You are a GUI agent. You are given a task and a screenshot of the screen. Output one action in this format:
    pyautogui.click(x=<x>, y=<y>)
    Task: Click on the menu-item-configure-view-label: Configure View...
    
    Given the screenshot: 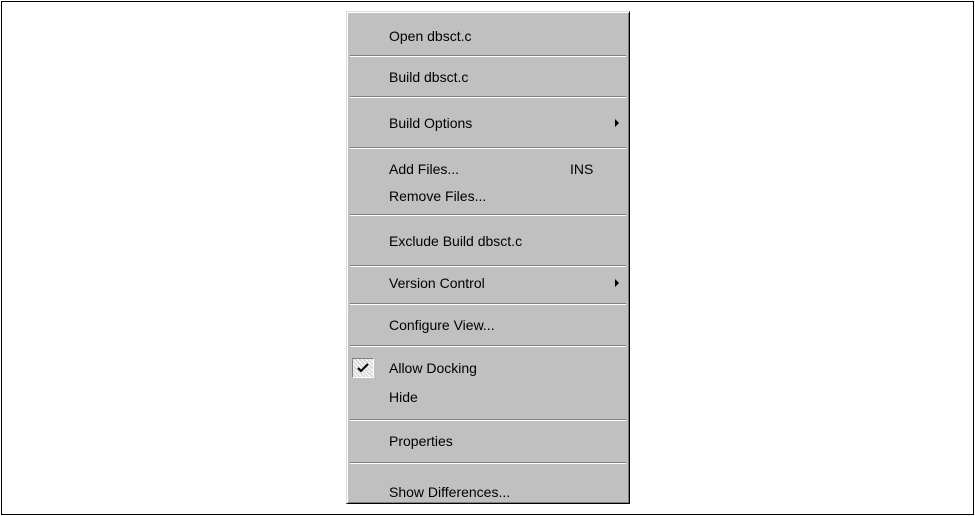 What is the action you would take?
    pyautogui.click(x=442, y=325)
    